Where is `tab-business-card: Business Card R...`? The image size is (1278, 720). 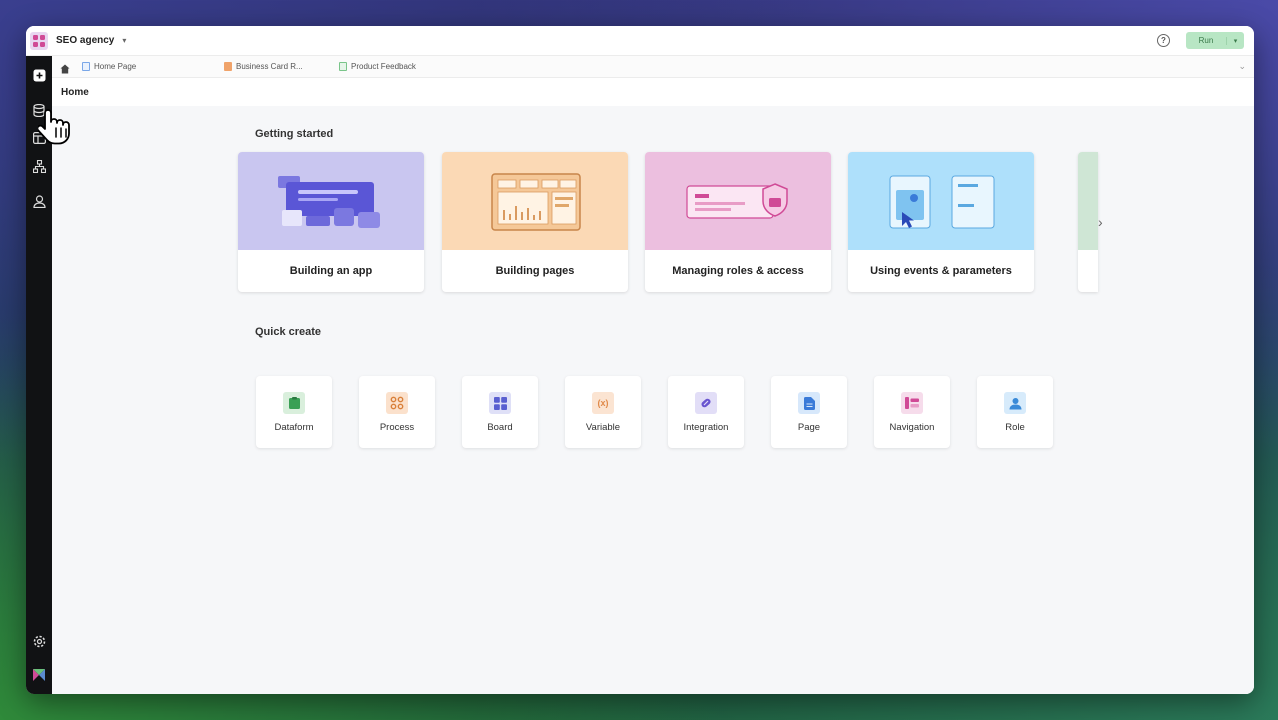 tab-business-card: Business Card R... is located at coordinates (263, 66).